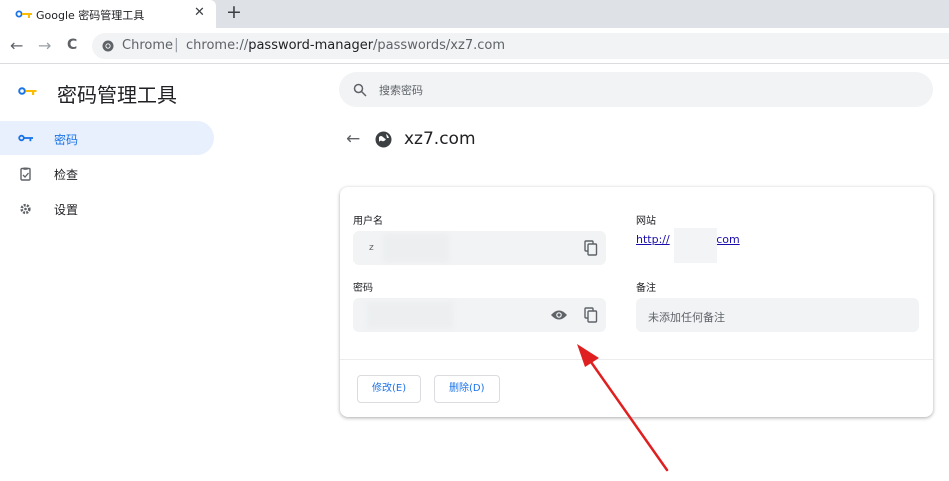 The width and height of the screenshot is (949, 481). What do you see at coordinates (636, 359) in the screenshot?
I see `card-divider` at bounding box center [636, 359].